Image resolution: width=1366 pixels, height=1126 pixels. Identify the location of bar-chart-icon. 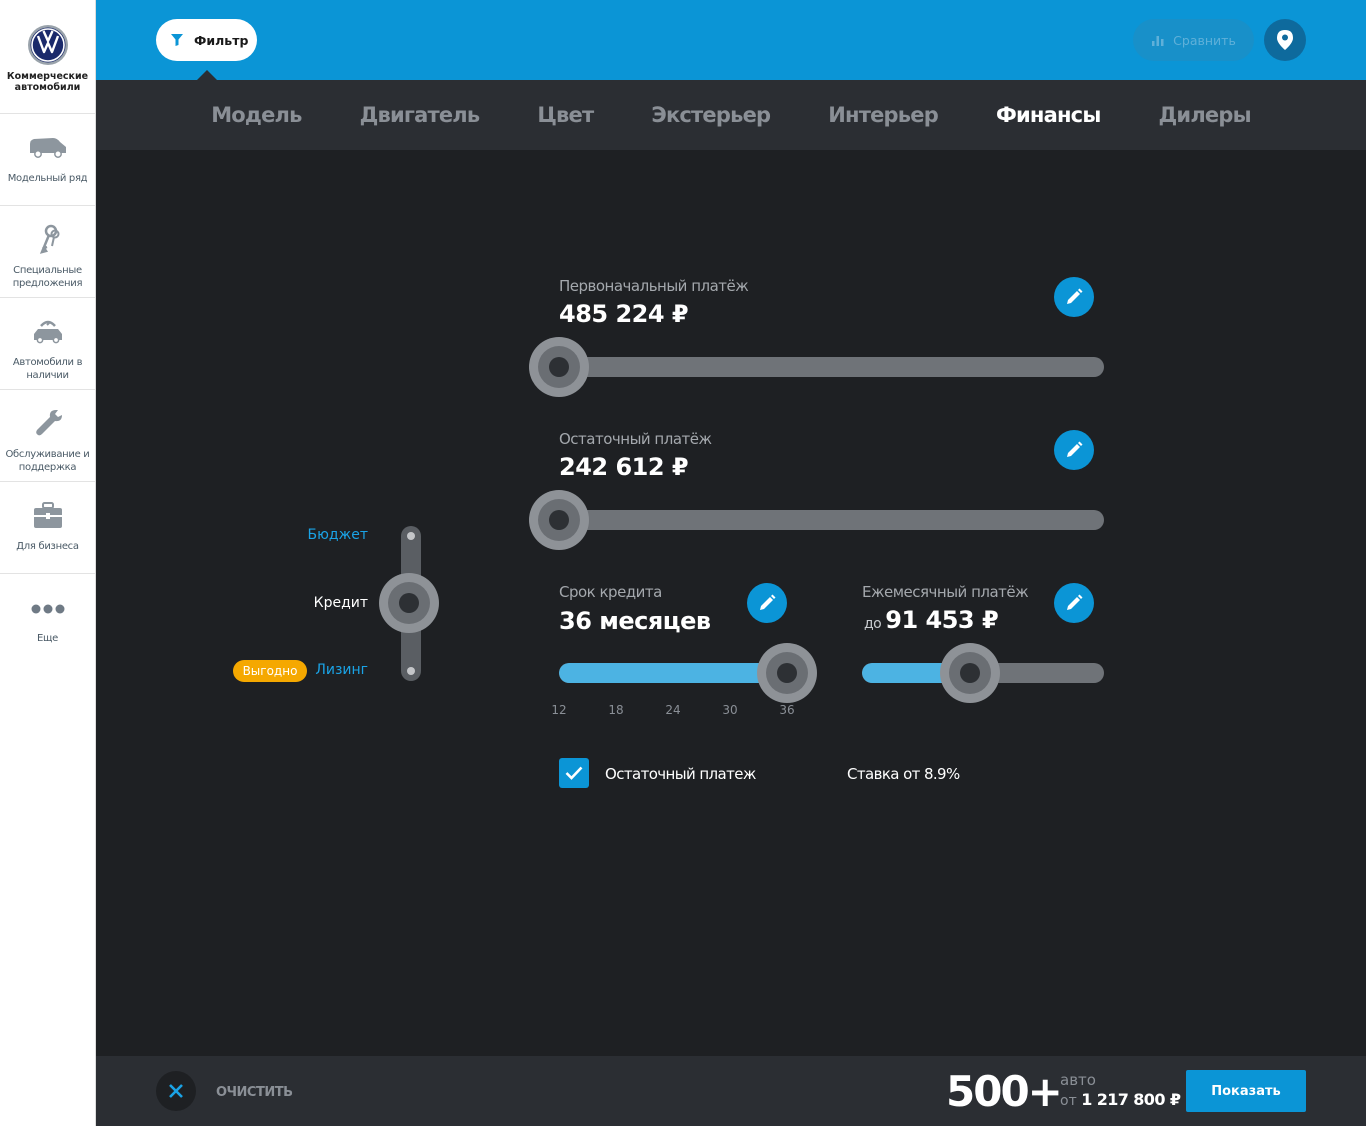
(1158, 41).